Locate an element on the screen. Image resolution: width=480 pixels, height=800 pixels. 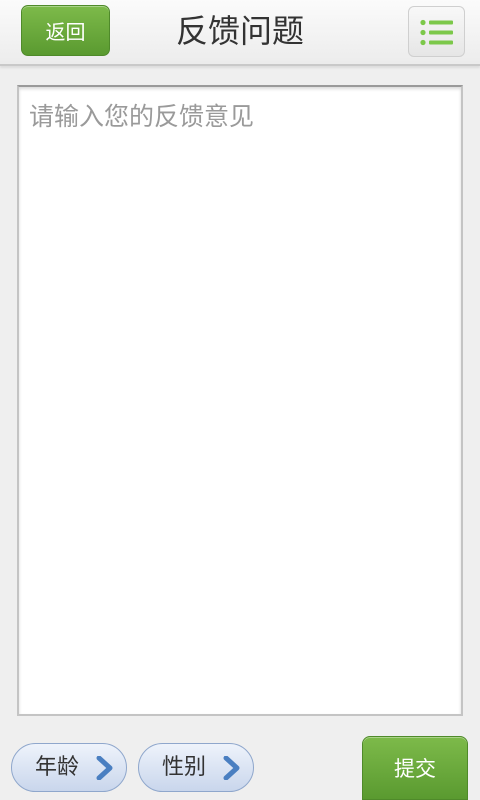
age-selector: 年龄 is located at coordinates (69, 767).